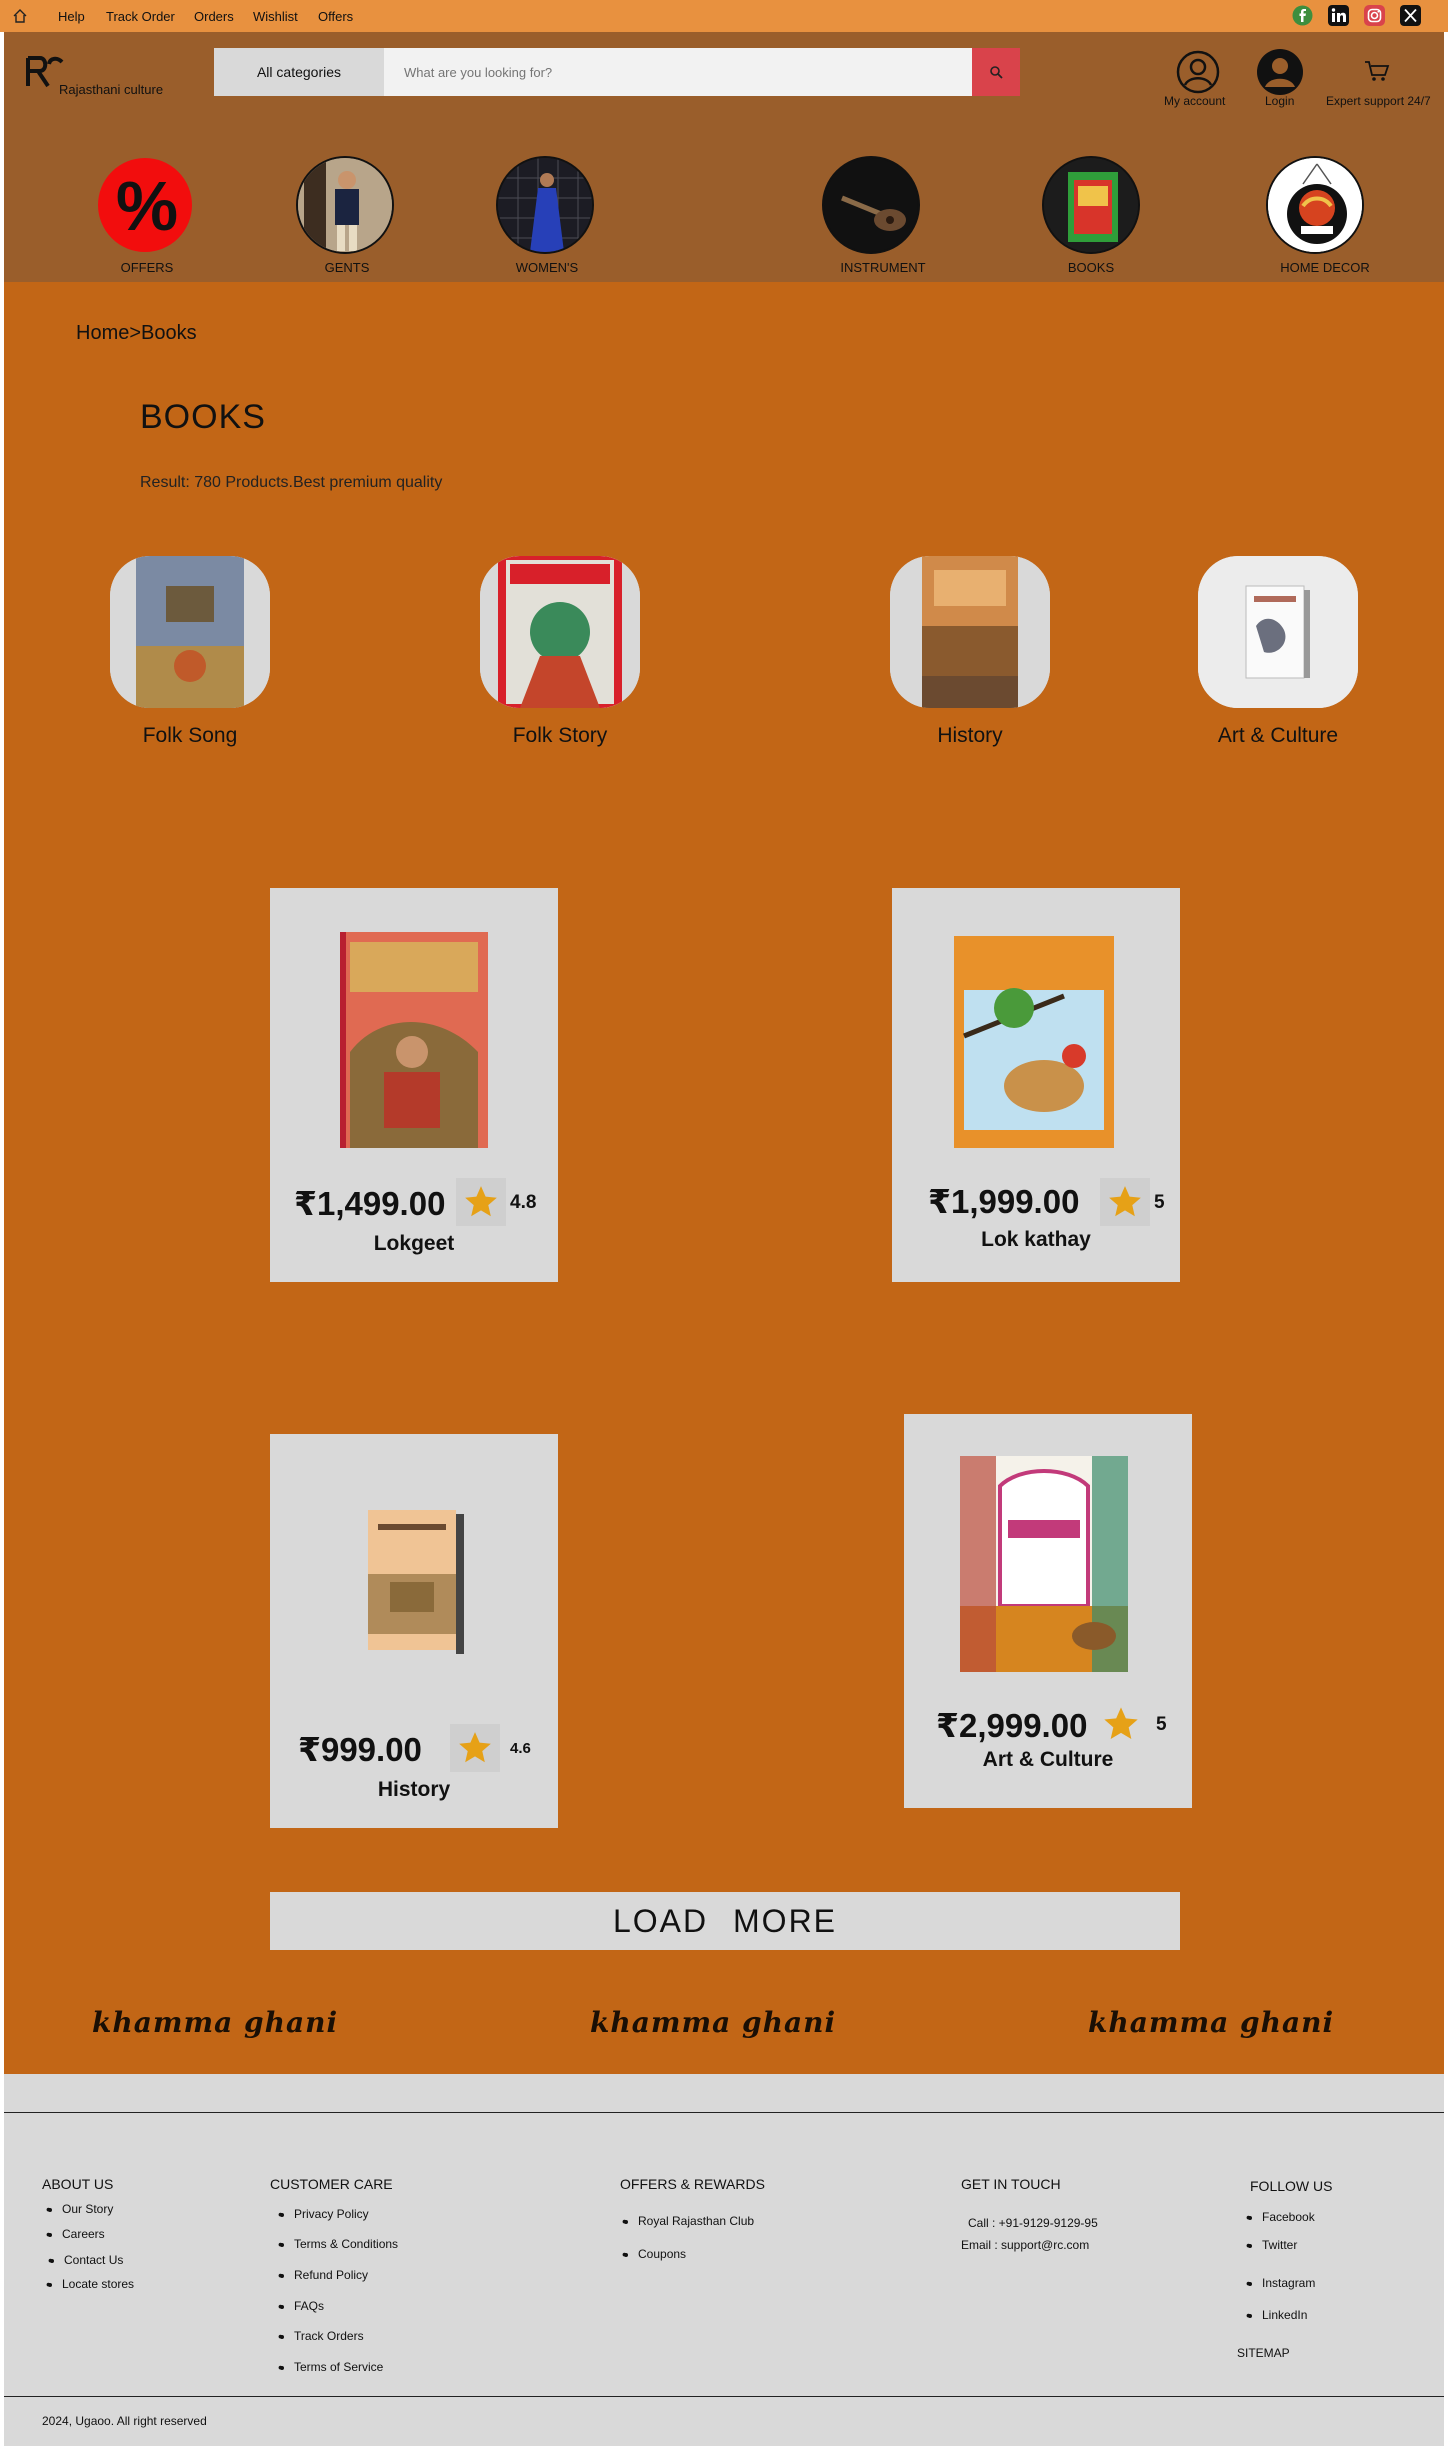 Image resolution: width=1448 pixels, height=2449 pixels. I want to click on account-icon, so click(1198, 72).